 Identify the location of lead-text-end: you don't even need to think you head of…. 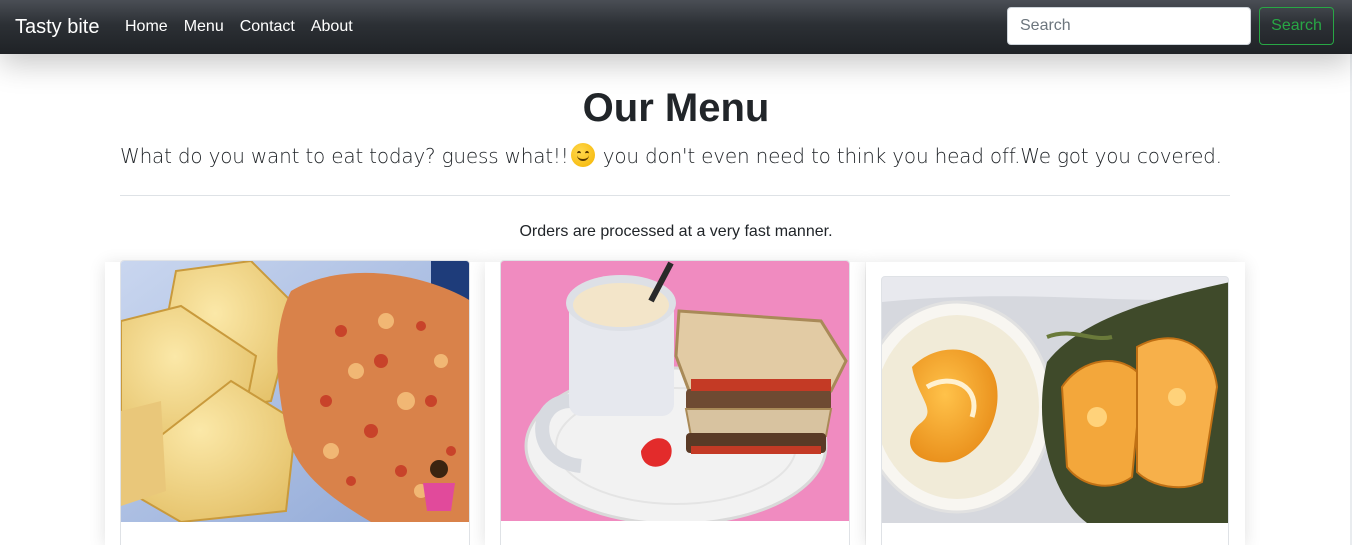
(909, 156).